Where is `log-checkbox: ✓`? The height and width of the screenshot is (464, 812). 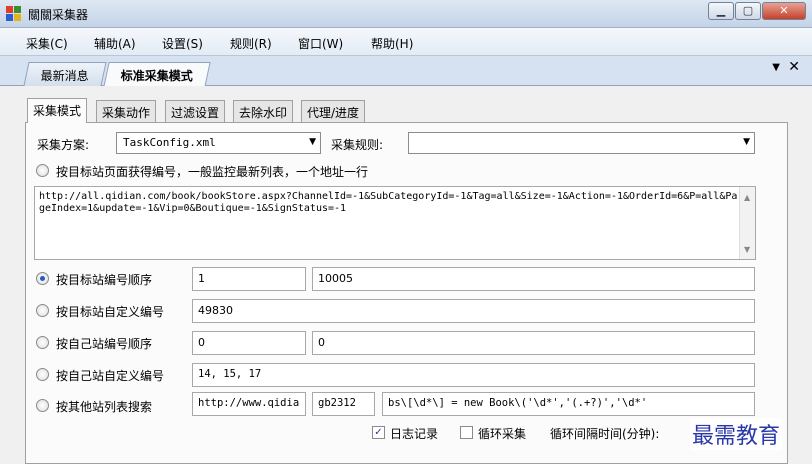 log-checkbox: ✓ is located at coordinates (378, 432).